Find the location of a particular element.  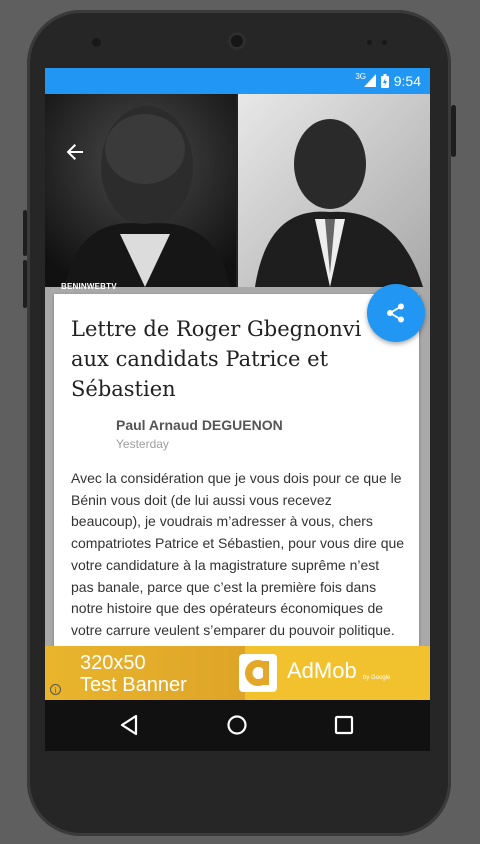

ad-label-text: Test Banner is located at coordinates (133, 685).